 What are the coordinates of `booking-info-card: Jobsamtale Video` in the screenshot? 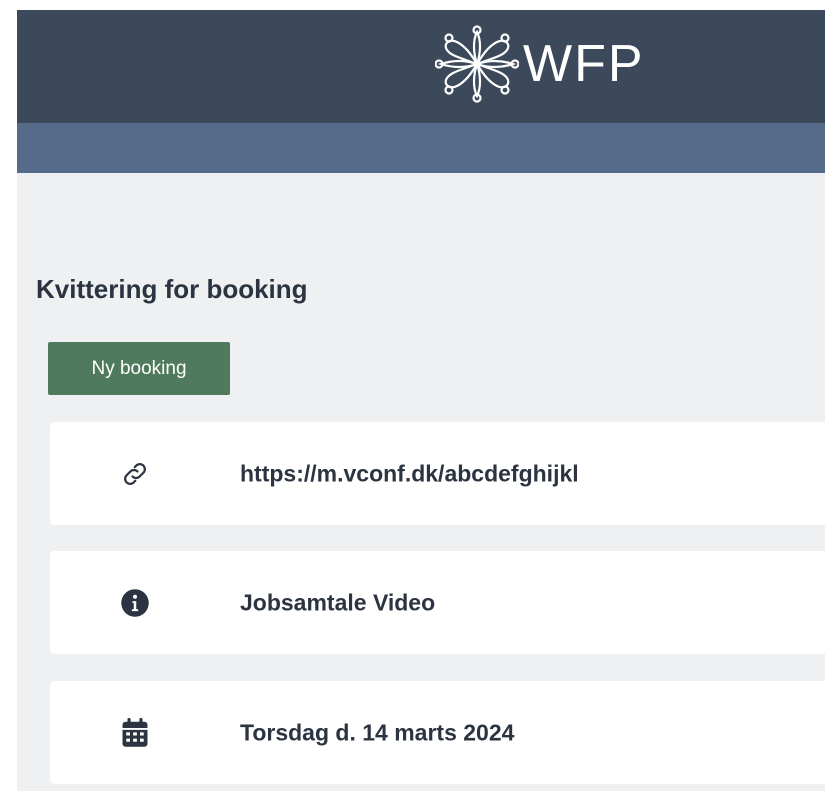 It's located at (437, 602).